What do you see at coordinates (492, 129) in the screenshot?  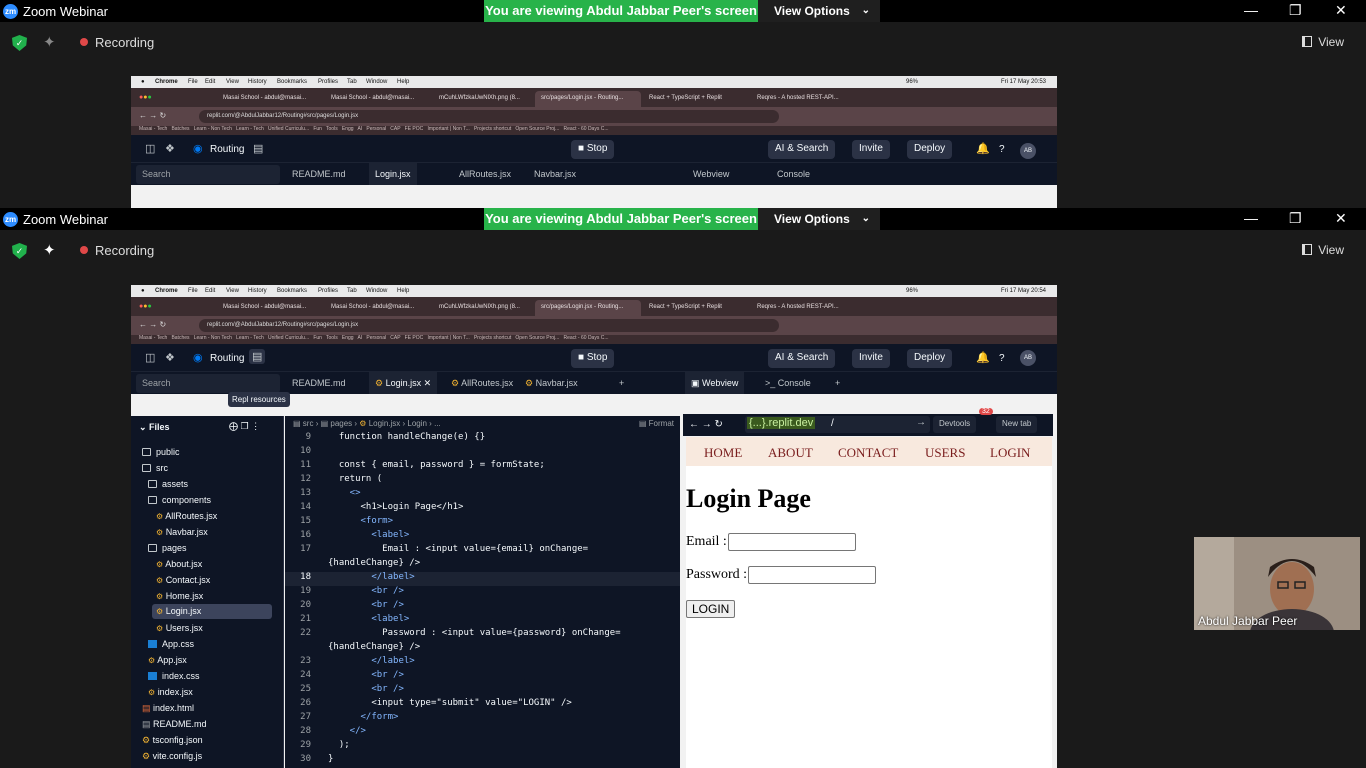 I see `bookmark-item: Projects shortcut` at bounding box center [492, 129].